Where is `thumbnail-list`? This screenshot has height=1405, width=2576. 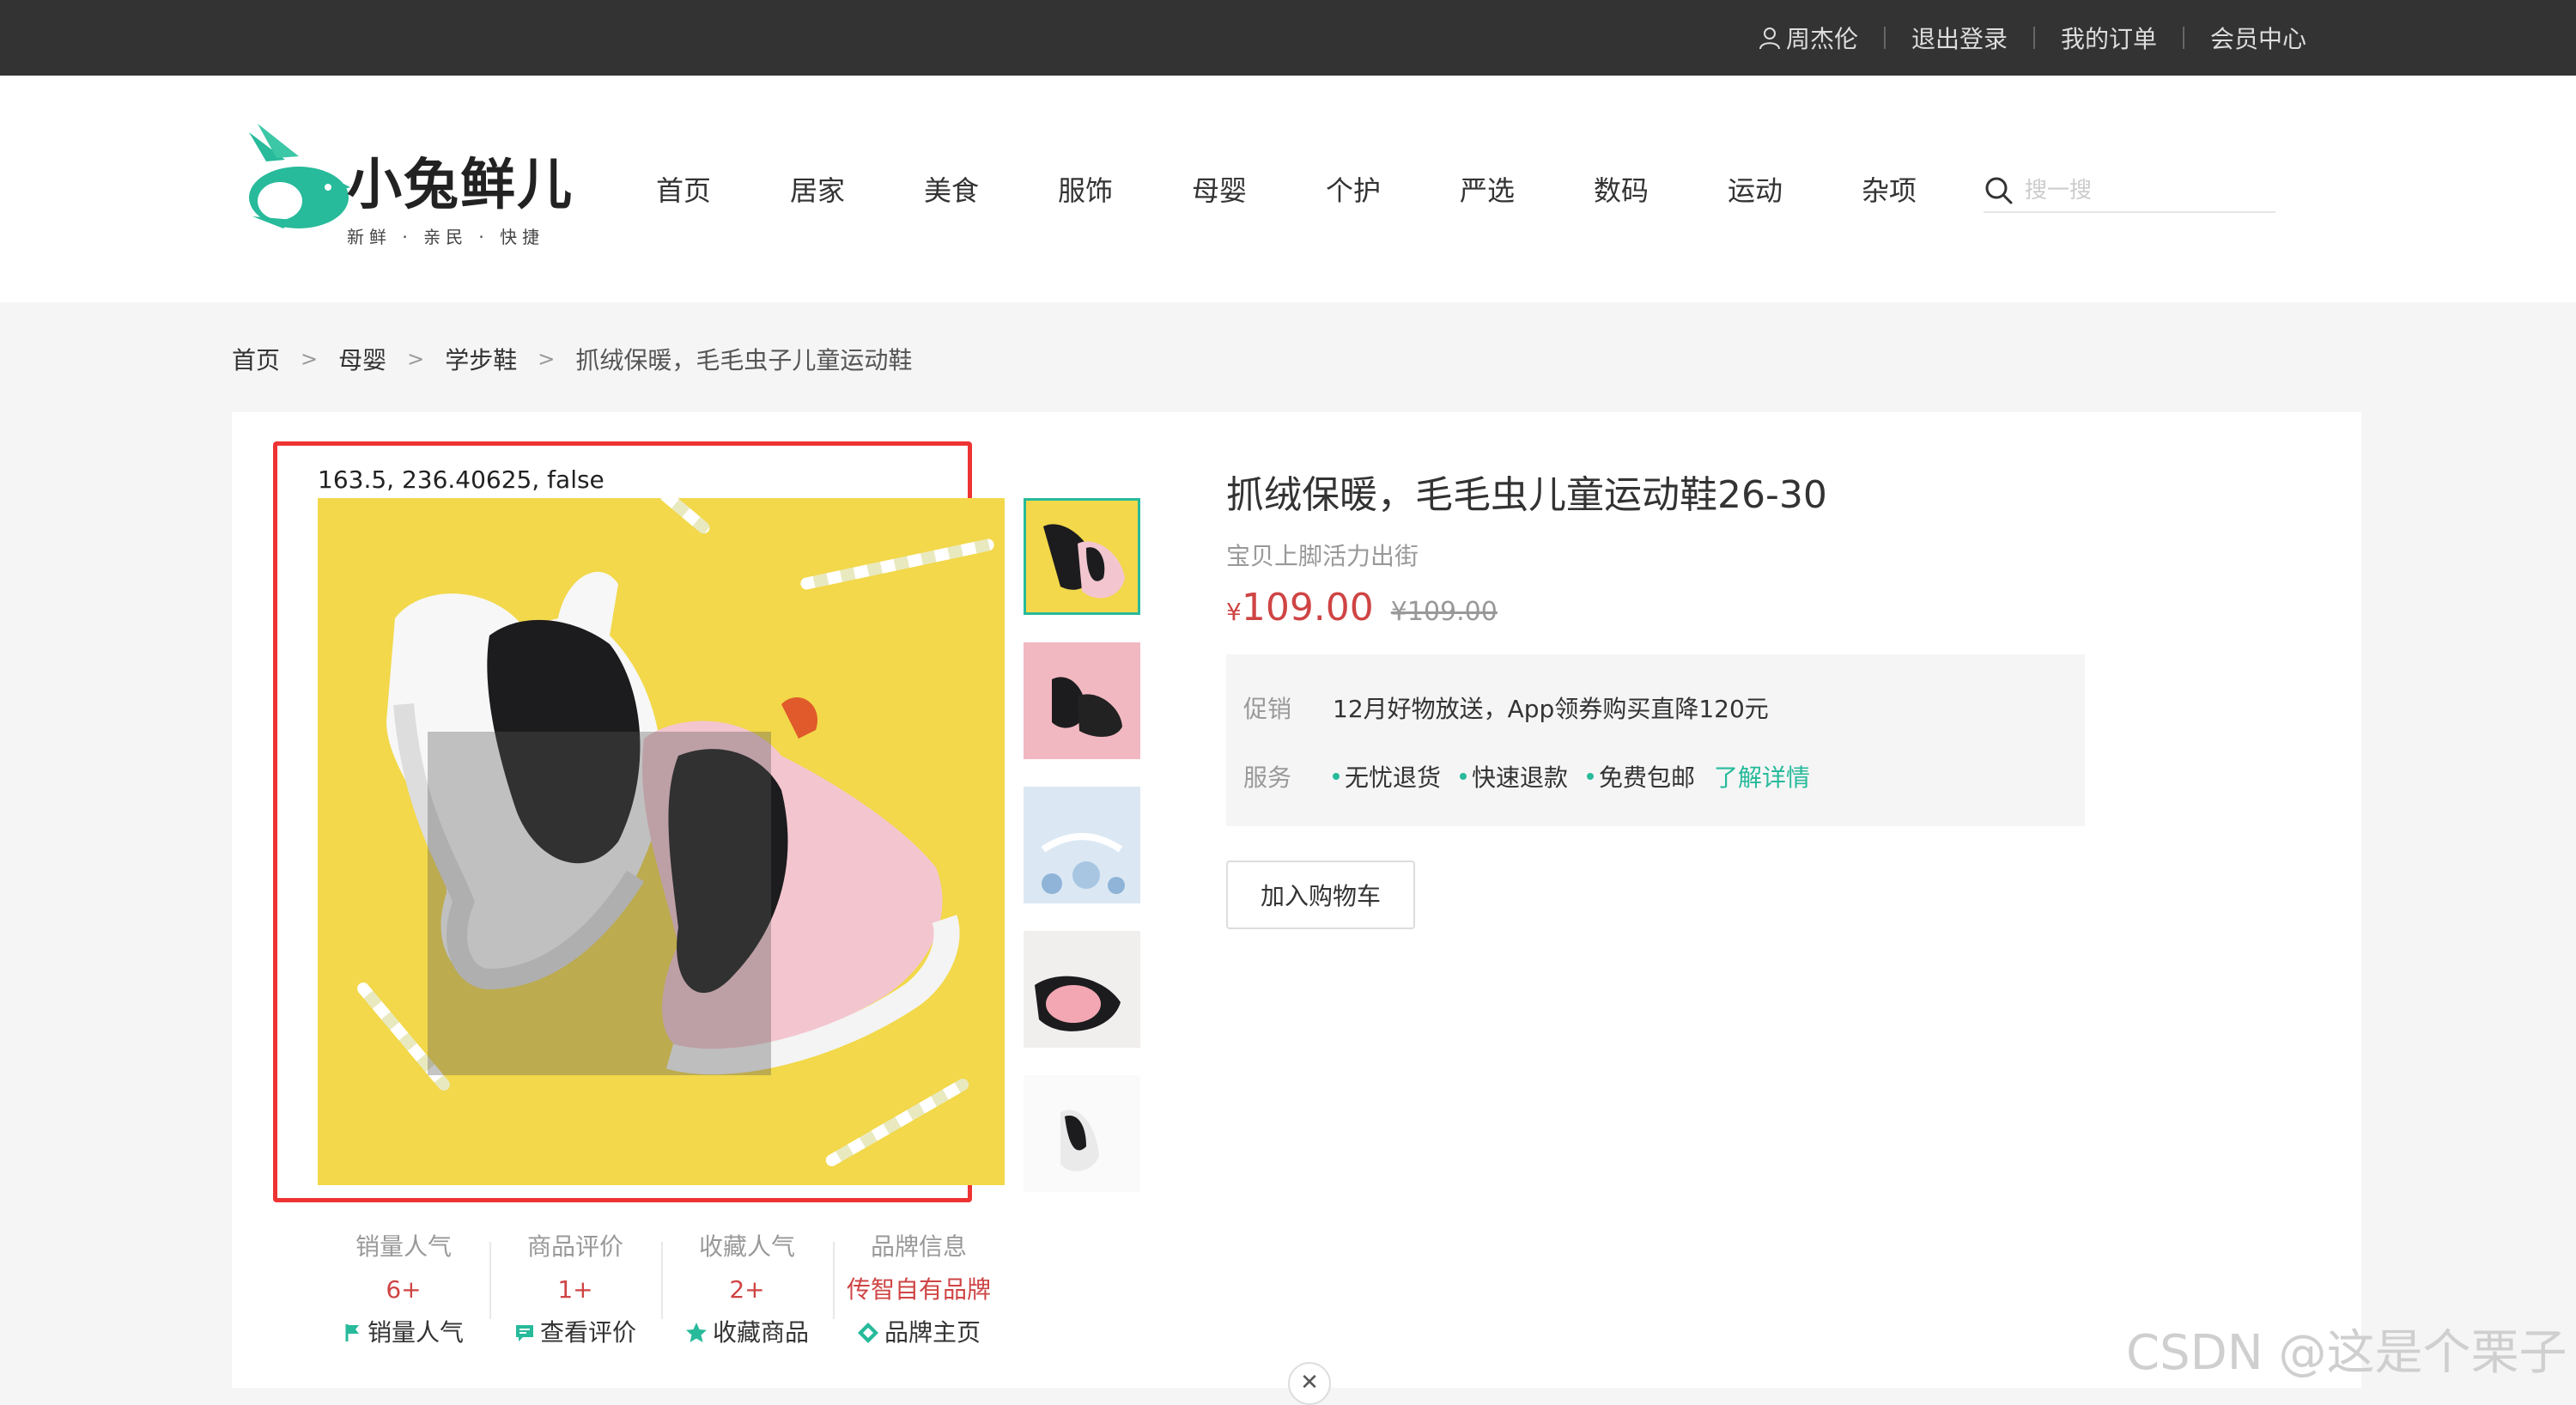 thumbnail-list is located at coordinates (1082, 858).